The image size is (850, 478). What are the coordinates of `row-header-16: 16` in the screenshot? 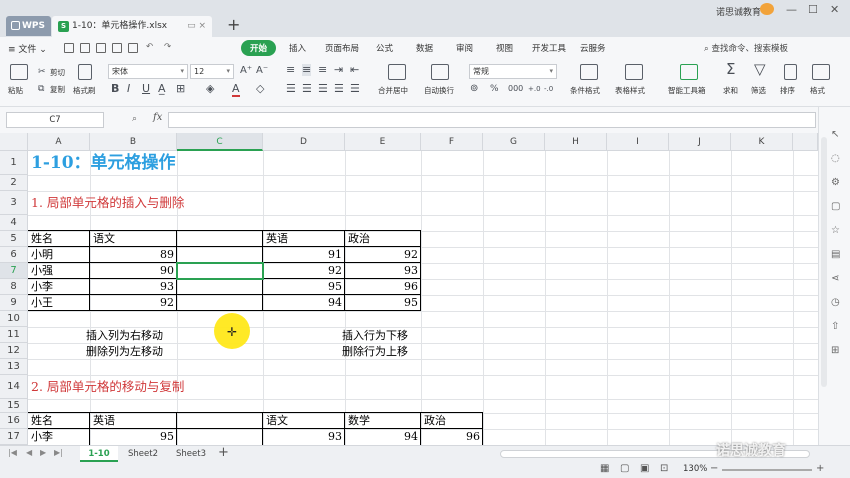 It's located at (14, 421).